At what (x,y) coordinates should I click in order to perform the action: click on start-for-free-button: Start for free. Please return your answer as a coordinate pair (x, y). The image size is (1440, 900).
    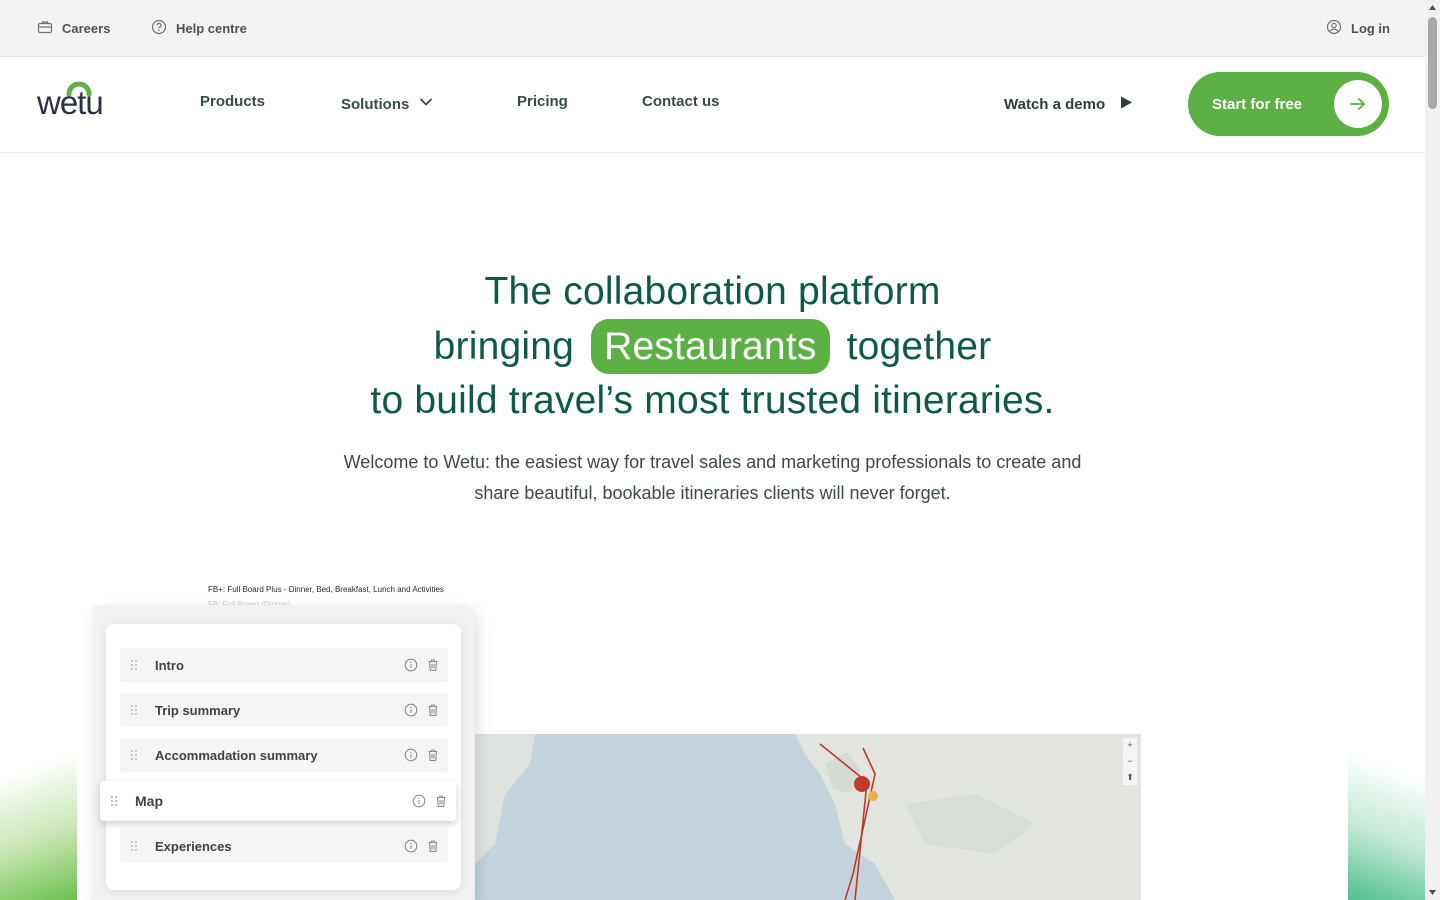
    Looking at the image, I should click on (1288, 104).